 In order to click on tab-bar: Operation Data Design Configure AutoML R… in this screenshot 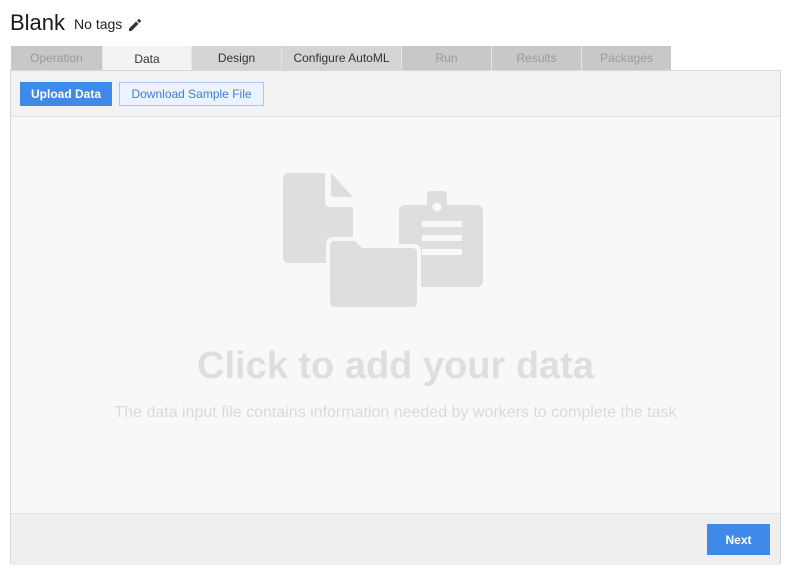, I will do `click(341, 58)`.